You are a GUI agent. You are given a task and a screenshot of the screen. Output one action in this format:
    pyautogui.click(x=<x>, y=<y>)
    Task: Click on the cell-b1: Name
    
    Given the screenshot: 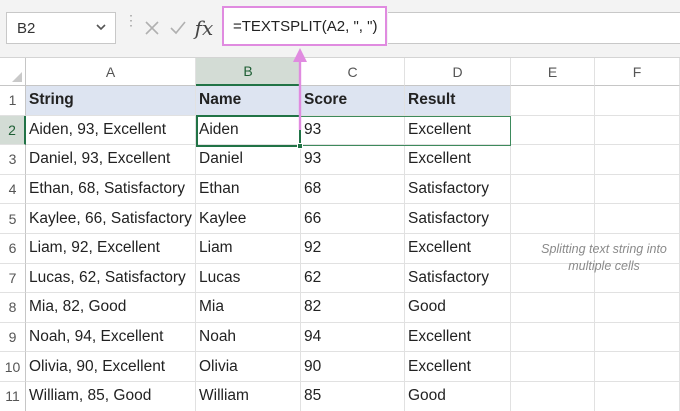 What is the action you would take?
    pyautogui.click(x=248, y=101)
    